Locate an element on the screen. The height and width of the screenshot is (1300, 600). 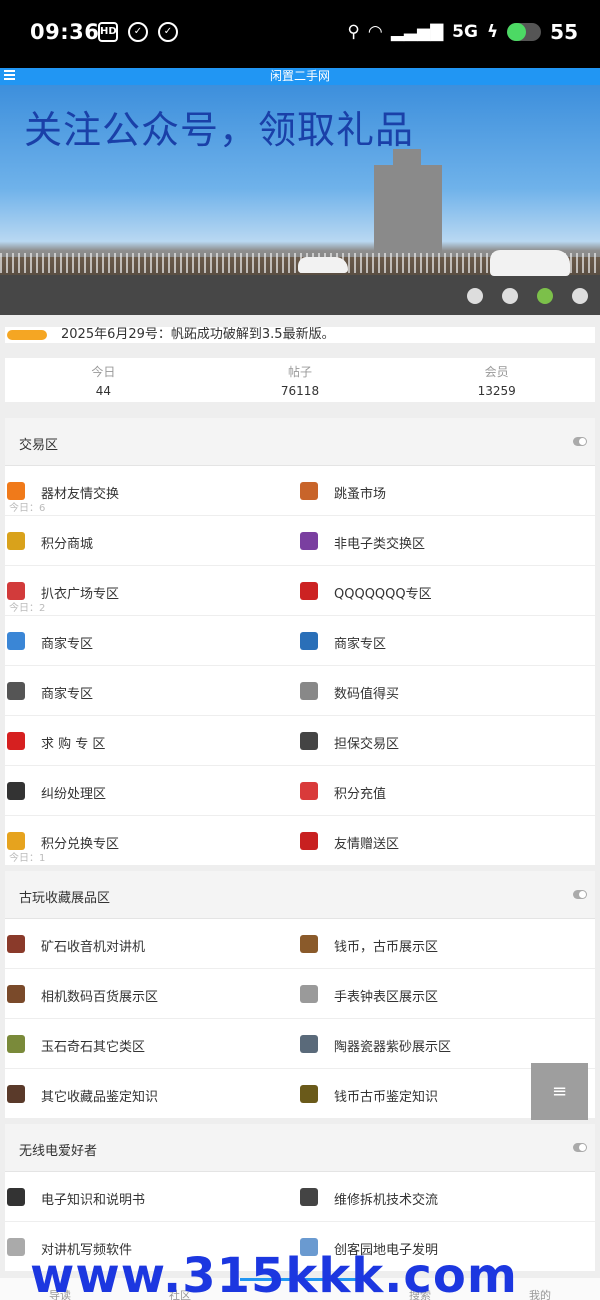
forum-item: 非电子类交换区 is located at coordinates (447, 541).